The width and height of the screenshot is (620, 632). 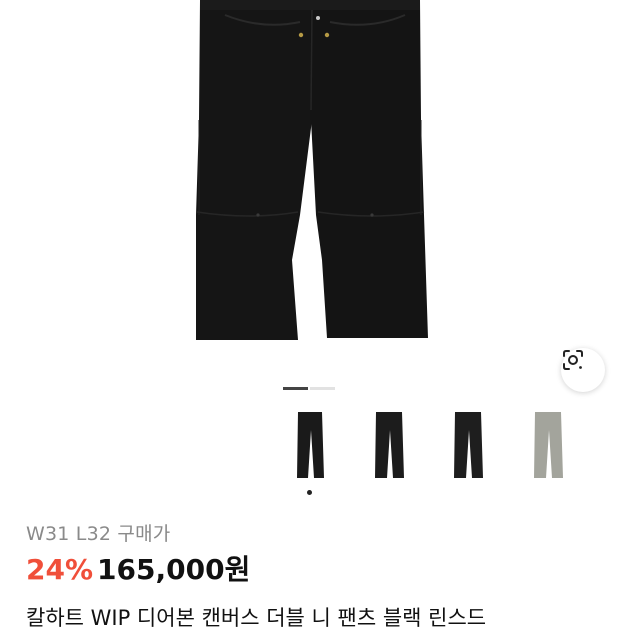 I want to click on indicator-bar, so click(x=322, y=388).